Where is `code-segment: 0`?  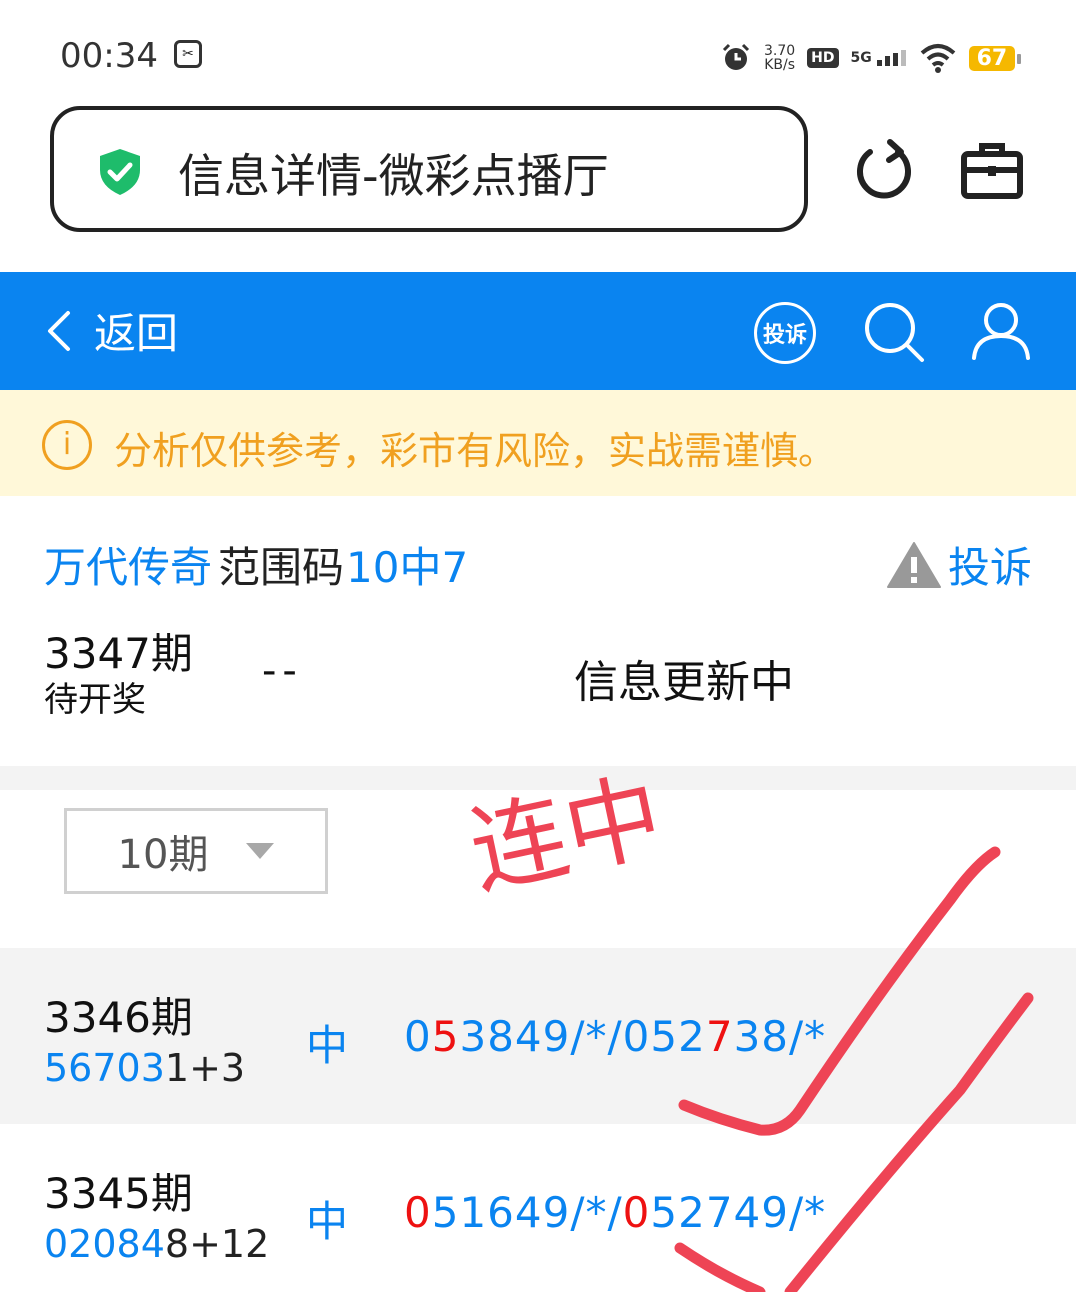 code-segment: 0 is located at coordinates (418, 1036).